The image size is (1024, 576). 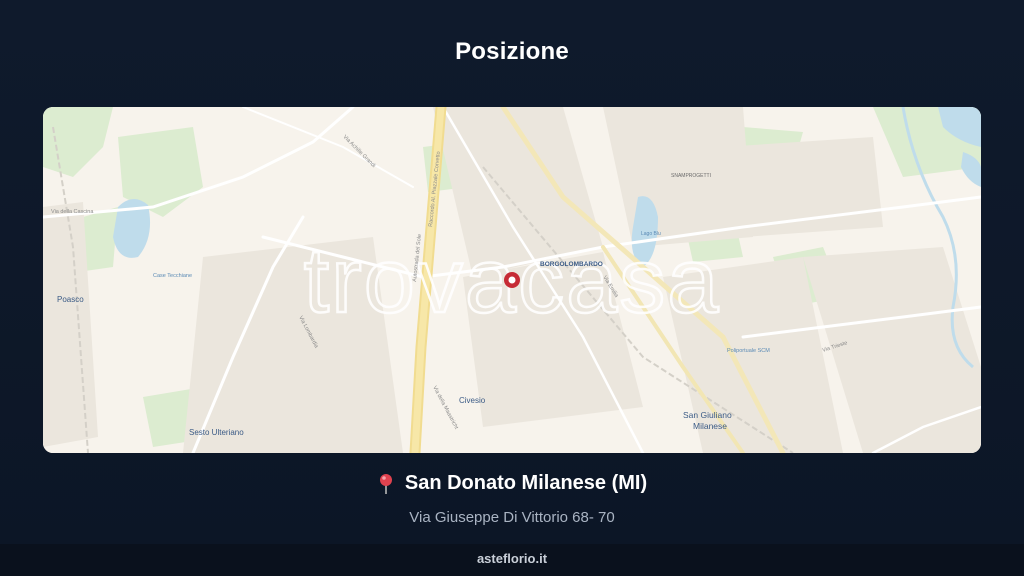 I want to click on label-civesio: Civesio, so click(x=472, y=400).